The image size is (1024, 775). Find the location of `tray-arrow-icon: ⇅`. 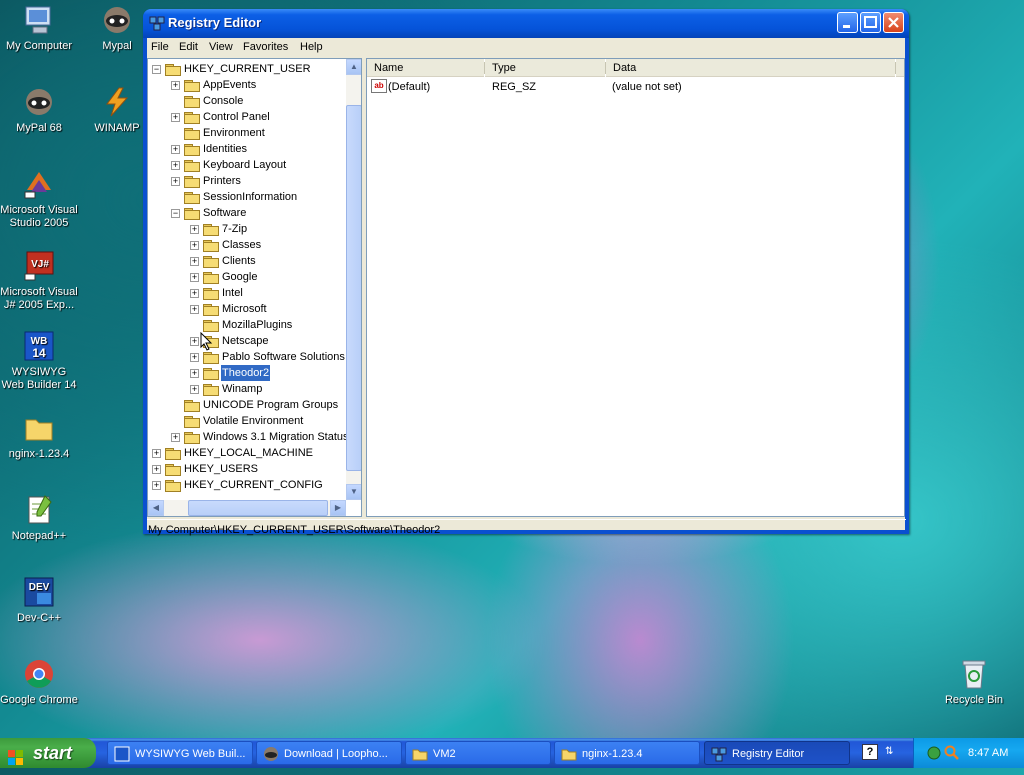

tray-arrow-icon: ⇅ is located at coordinates (892, 752).